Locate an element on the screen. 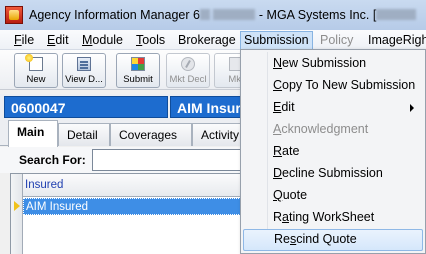 The width and height of the screenshot is (426, 254). menu-item-rescind-quote: Rescind Quote is located at coordinates (333, 240).